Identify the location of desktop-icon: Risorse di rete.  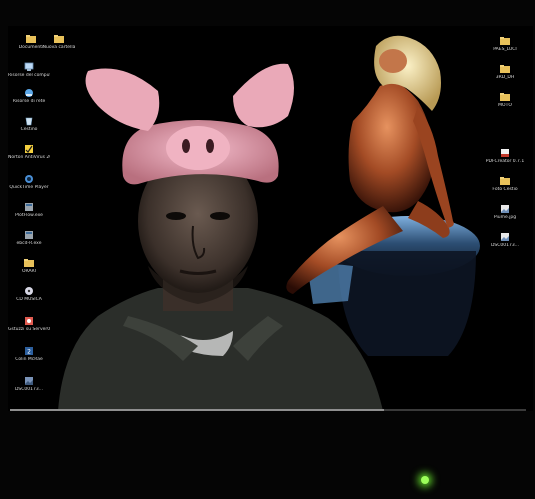
(29, 96).